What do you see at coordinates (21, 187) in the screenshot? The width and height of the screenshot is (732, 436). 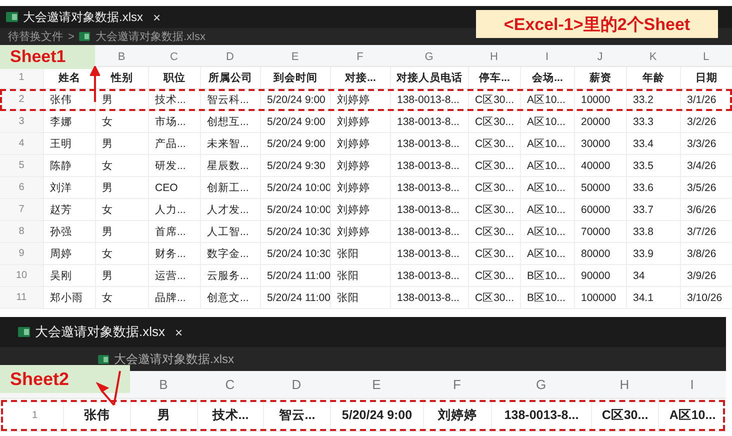 I see `row-number: 6` at bounding box center [21, 187].